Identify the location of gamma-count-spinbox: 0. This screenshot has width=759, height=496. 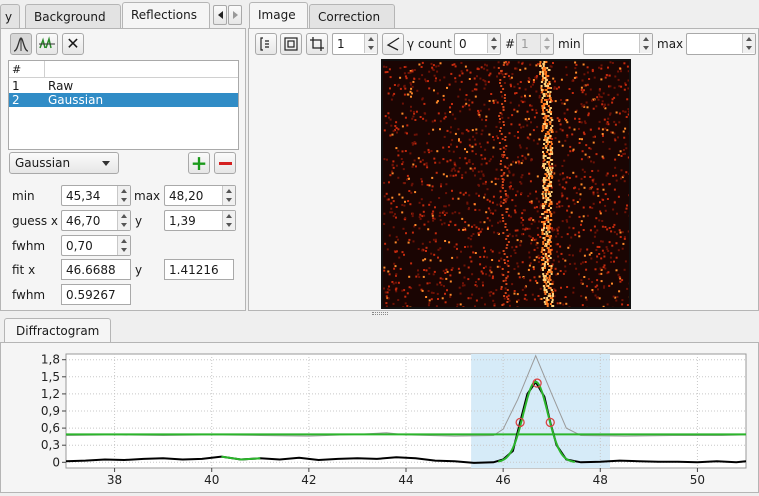
(477, 44).